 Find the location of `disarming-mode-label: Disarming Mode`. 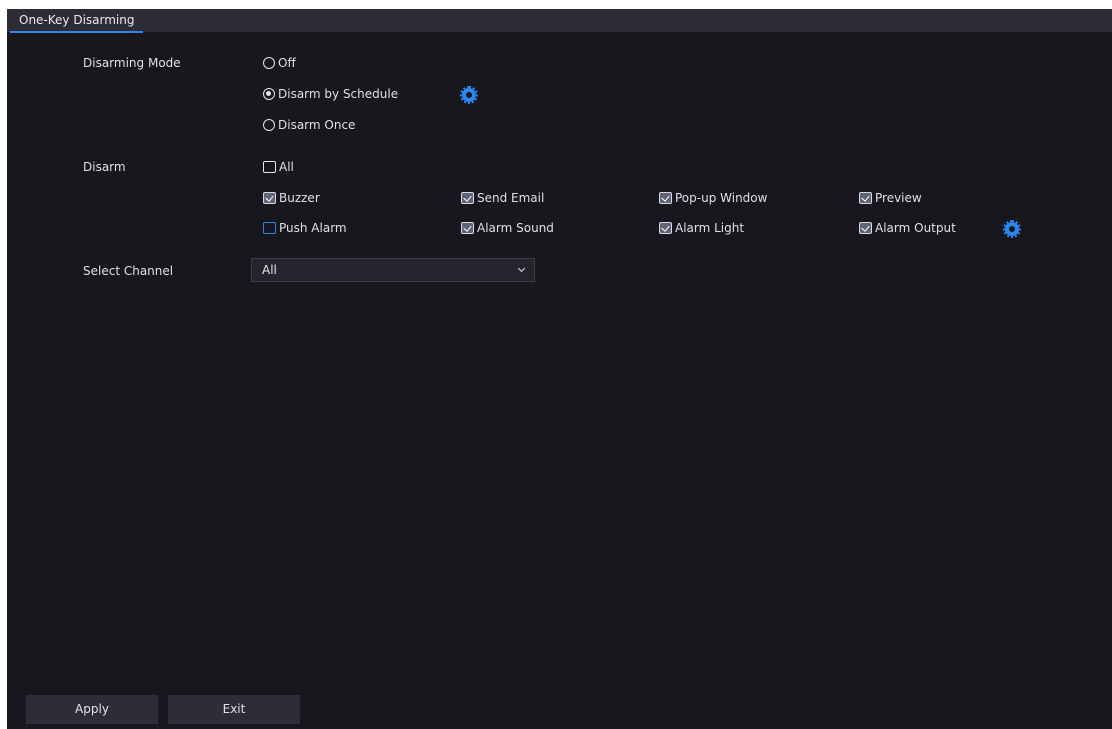

disarming-mode-label: Disarming Mode is located at coordinates (132, 63).